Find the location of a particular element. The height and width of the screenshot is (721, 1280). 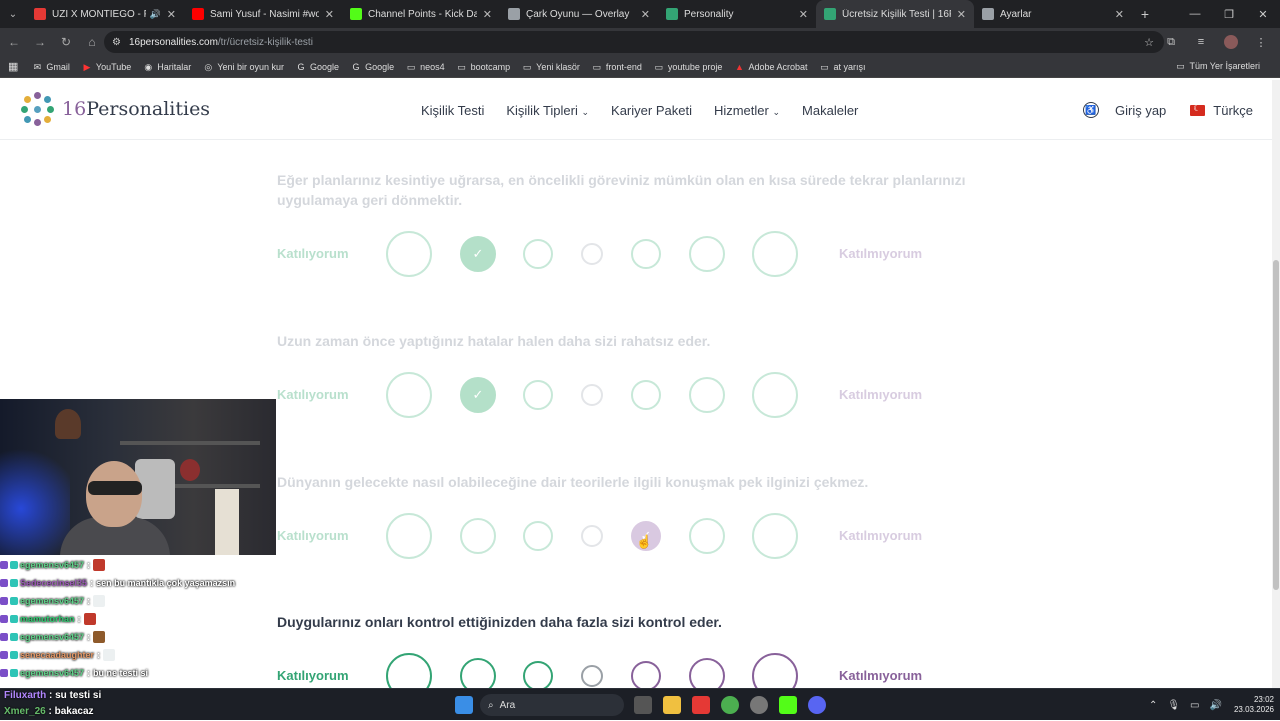

bookmark-item: ▭ Yeni klasör is located at coordinates (551, 67).